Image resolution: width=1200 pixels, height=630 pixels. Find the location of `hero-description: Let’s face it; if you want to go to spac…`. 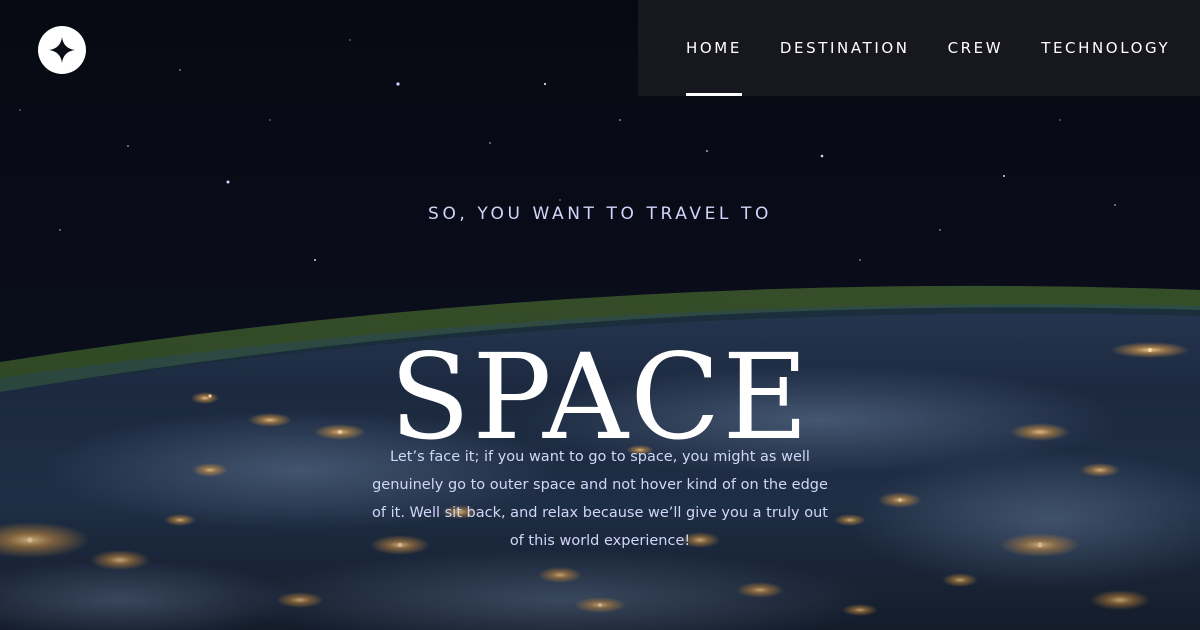

hero-description: Let’s face it; if you want to go to spac… is located at coordinates (600, 498).